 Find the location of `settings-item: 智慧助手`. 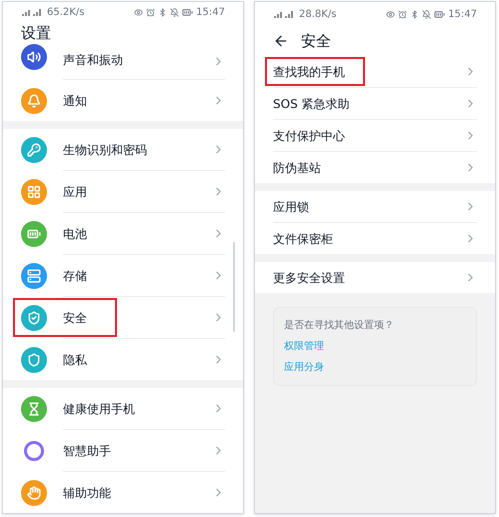

settings-item: 智慧助手 is located at coordinates (123, 450).